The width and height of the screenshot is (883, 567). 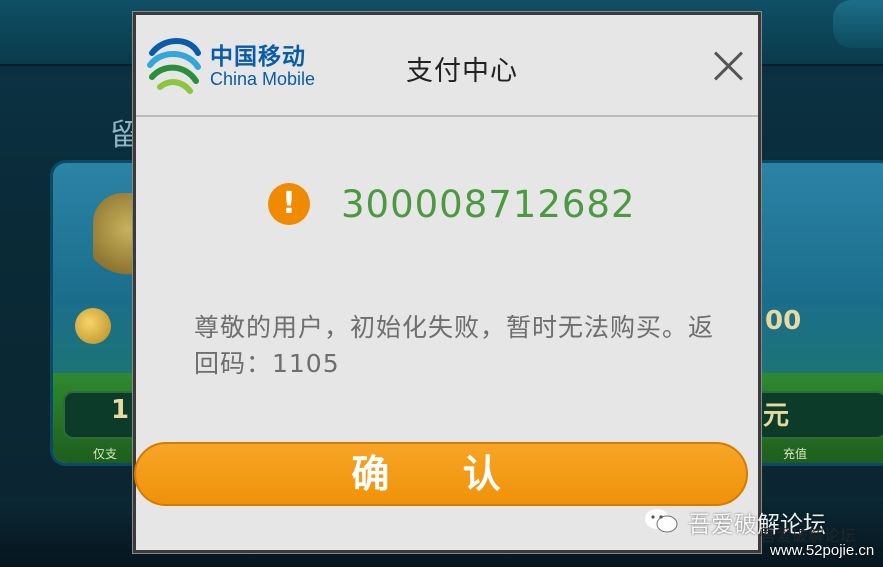 What do you see at coordinates (661, 521) in the screenshot?
I see `wechat-icon` at bounding box center [661, 521].